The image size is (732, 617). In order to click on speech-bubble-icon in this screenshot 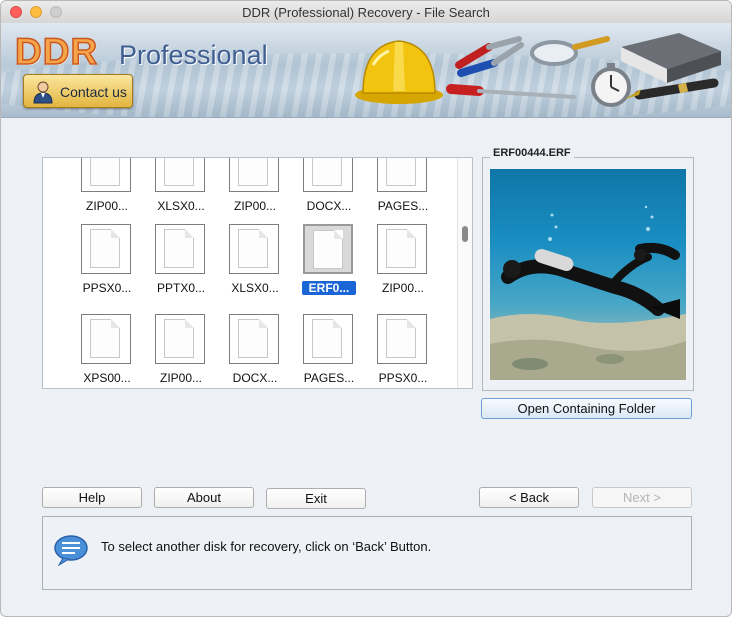, I will do `click(71, 550)`.